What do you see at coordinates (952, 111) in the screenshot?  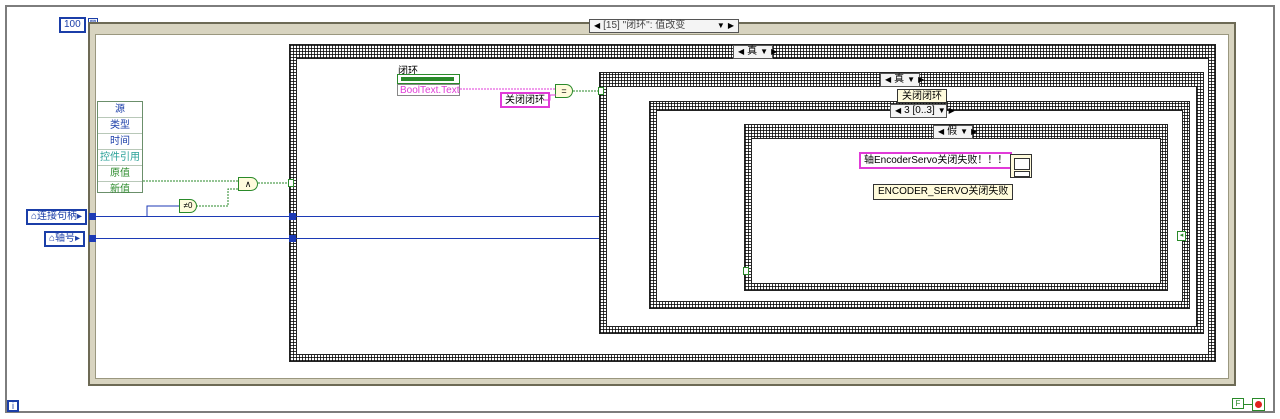 I see `sequence-right-arrow-icon: ▶` at bounding box center [952, 111].